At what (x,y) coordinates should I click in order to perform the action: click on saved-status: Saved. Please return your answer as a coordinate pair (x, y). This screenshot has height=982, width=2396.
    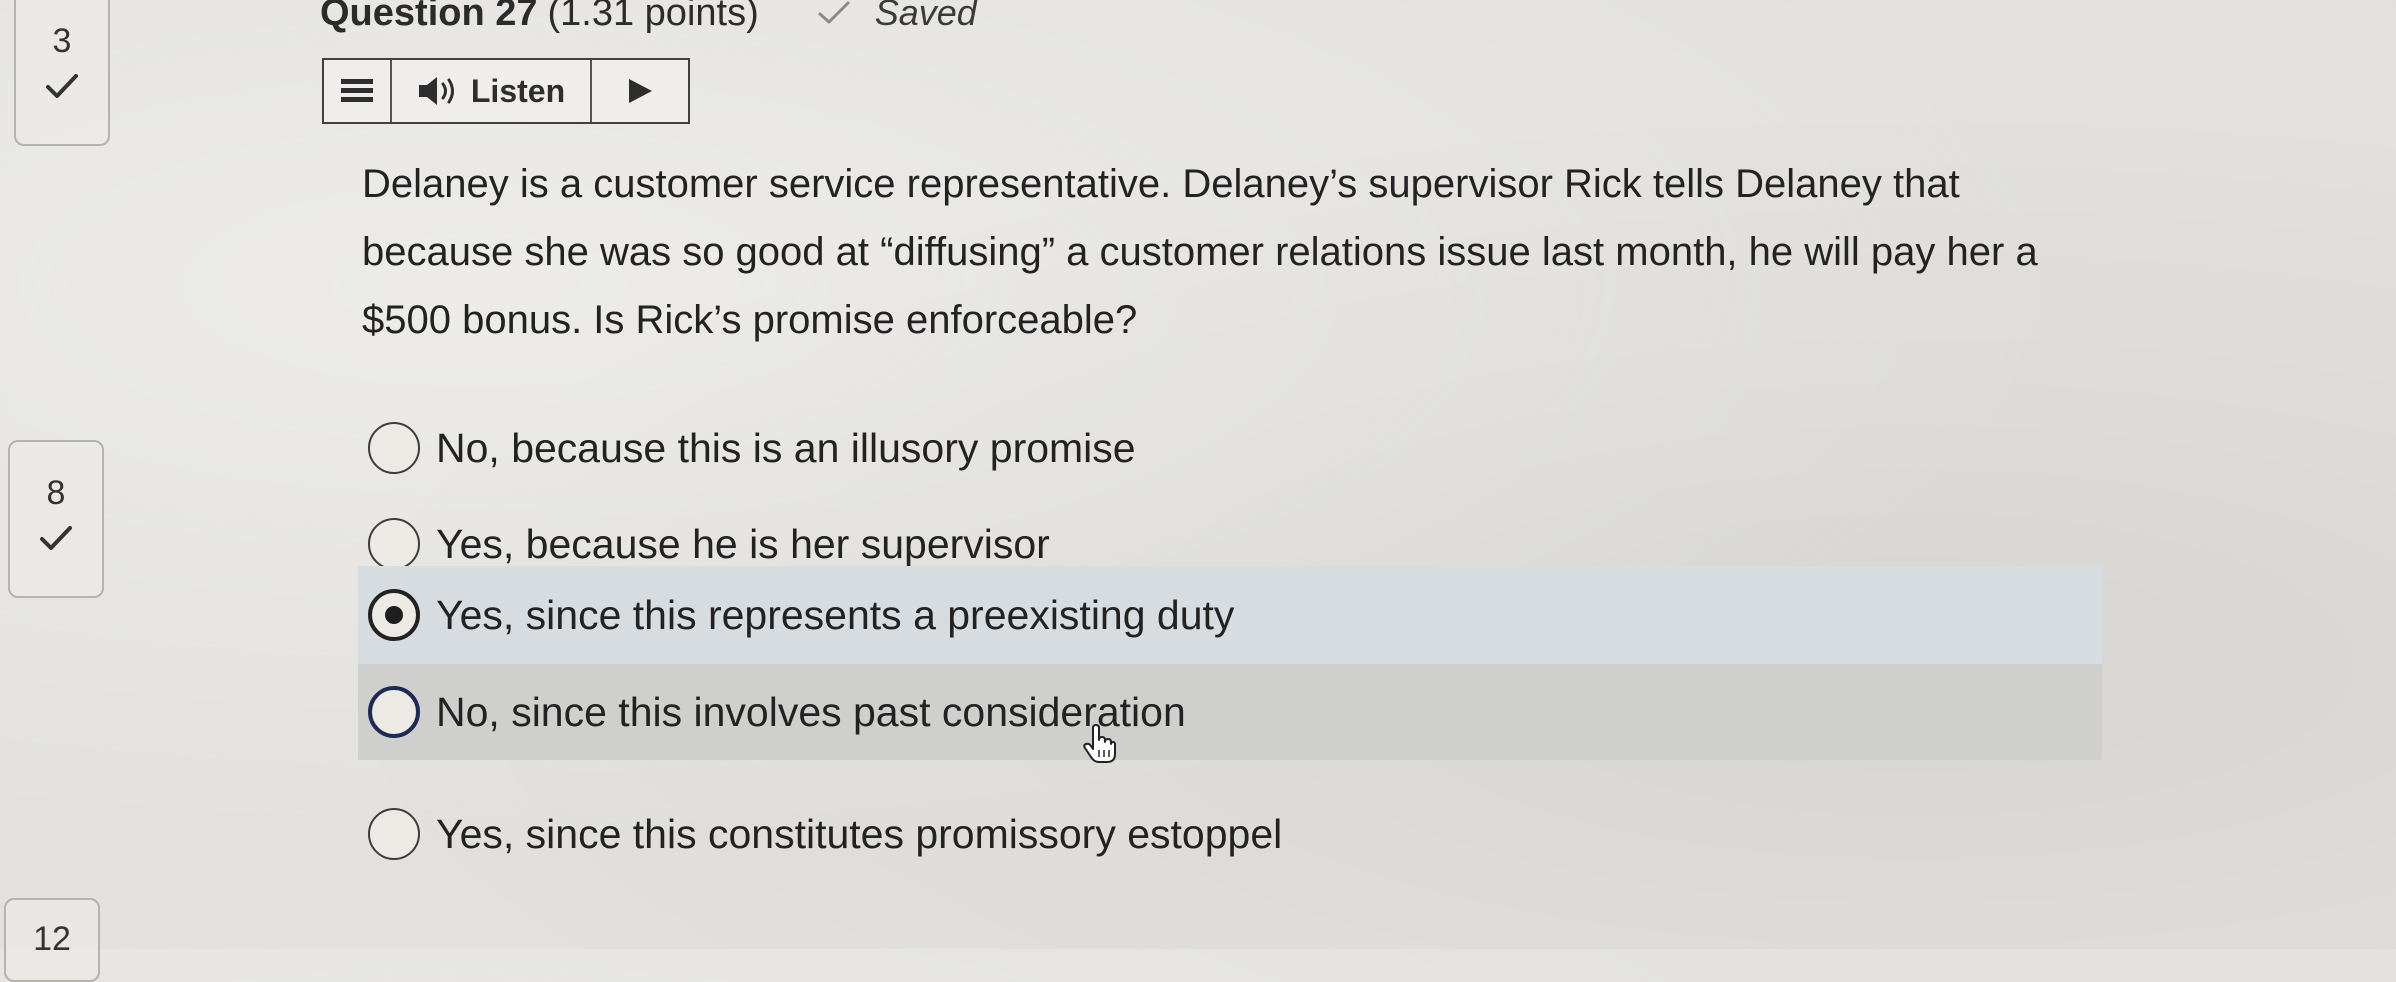
    Looking at the image, I should click on (925, 16).